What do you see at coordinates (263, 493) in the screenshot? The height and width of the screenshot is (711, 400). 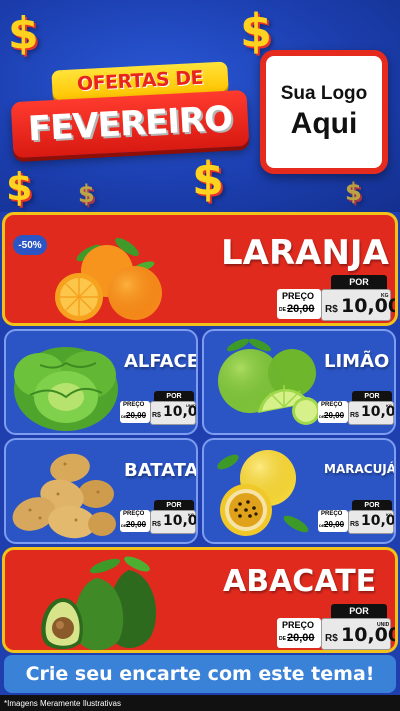 I see `passion-fruit-image` at bounding box center [263, 493].